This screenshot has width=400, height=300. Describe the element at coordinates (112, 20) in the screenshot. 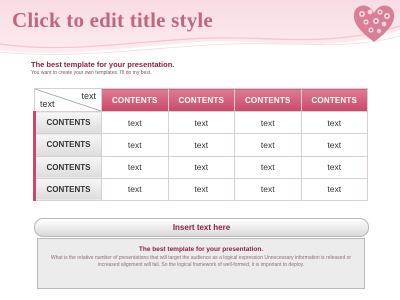

I see `slide-title: Click to edit title style` at that location.